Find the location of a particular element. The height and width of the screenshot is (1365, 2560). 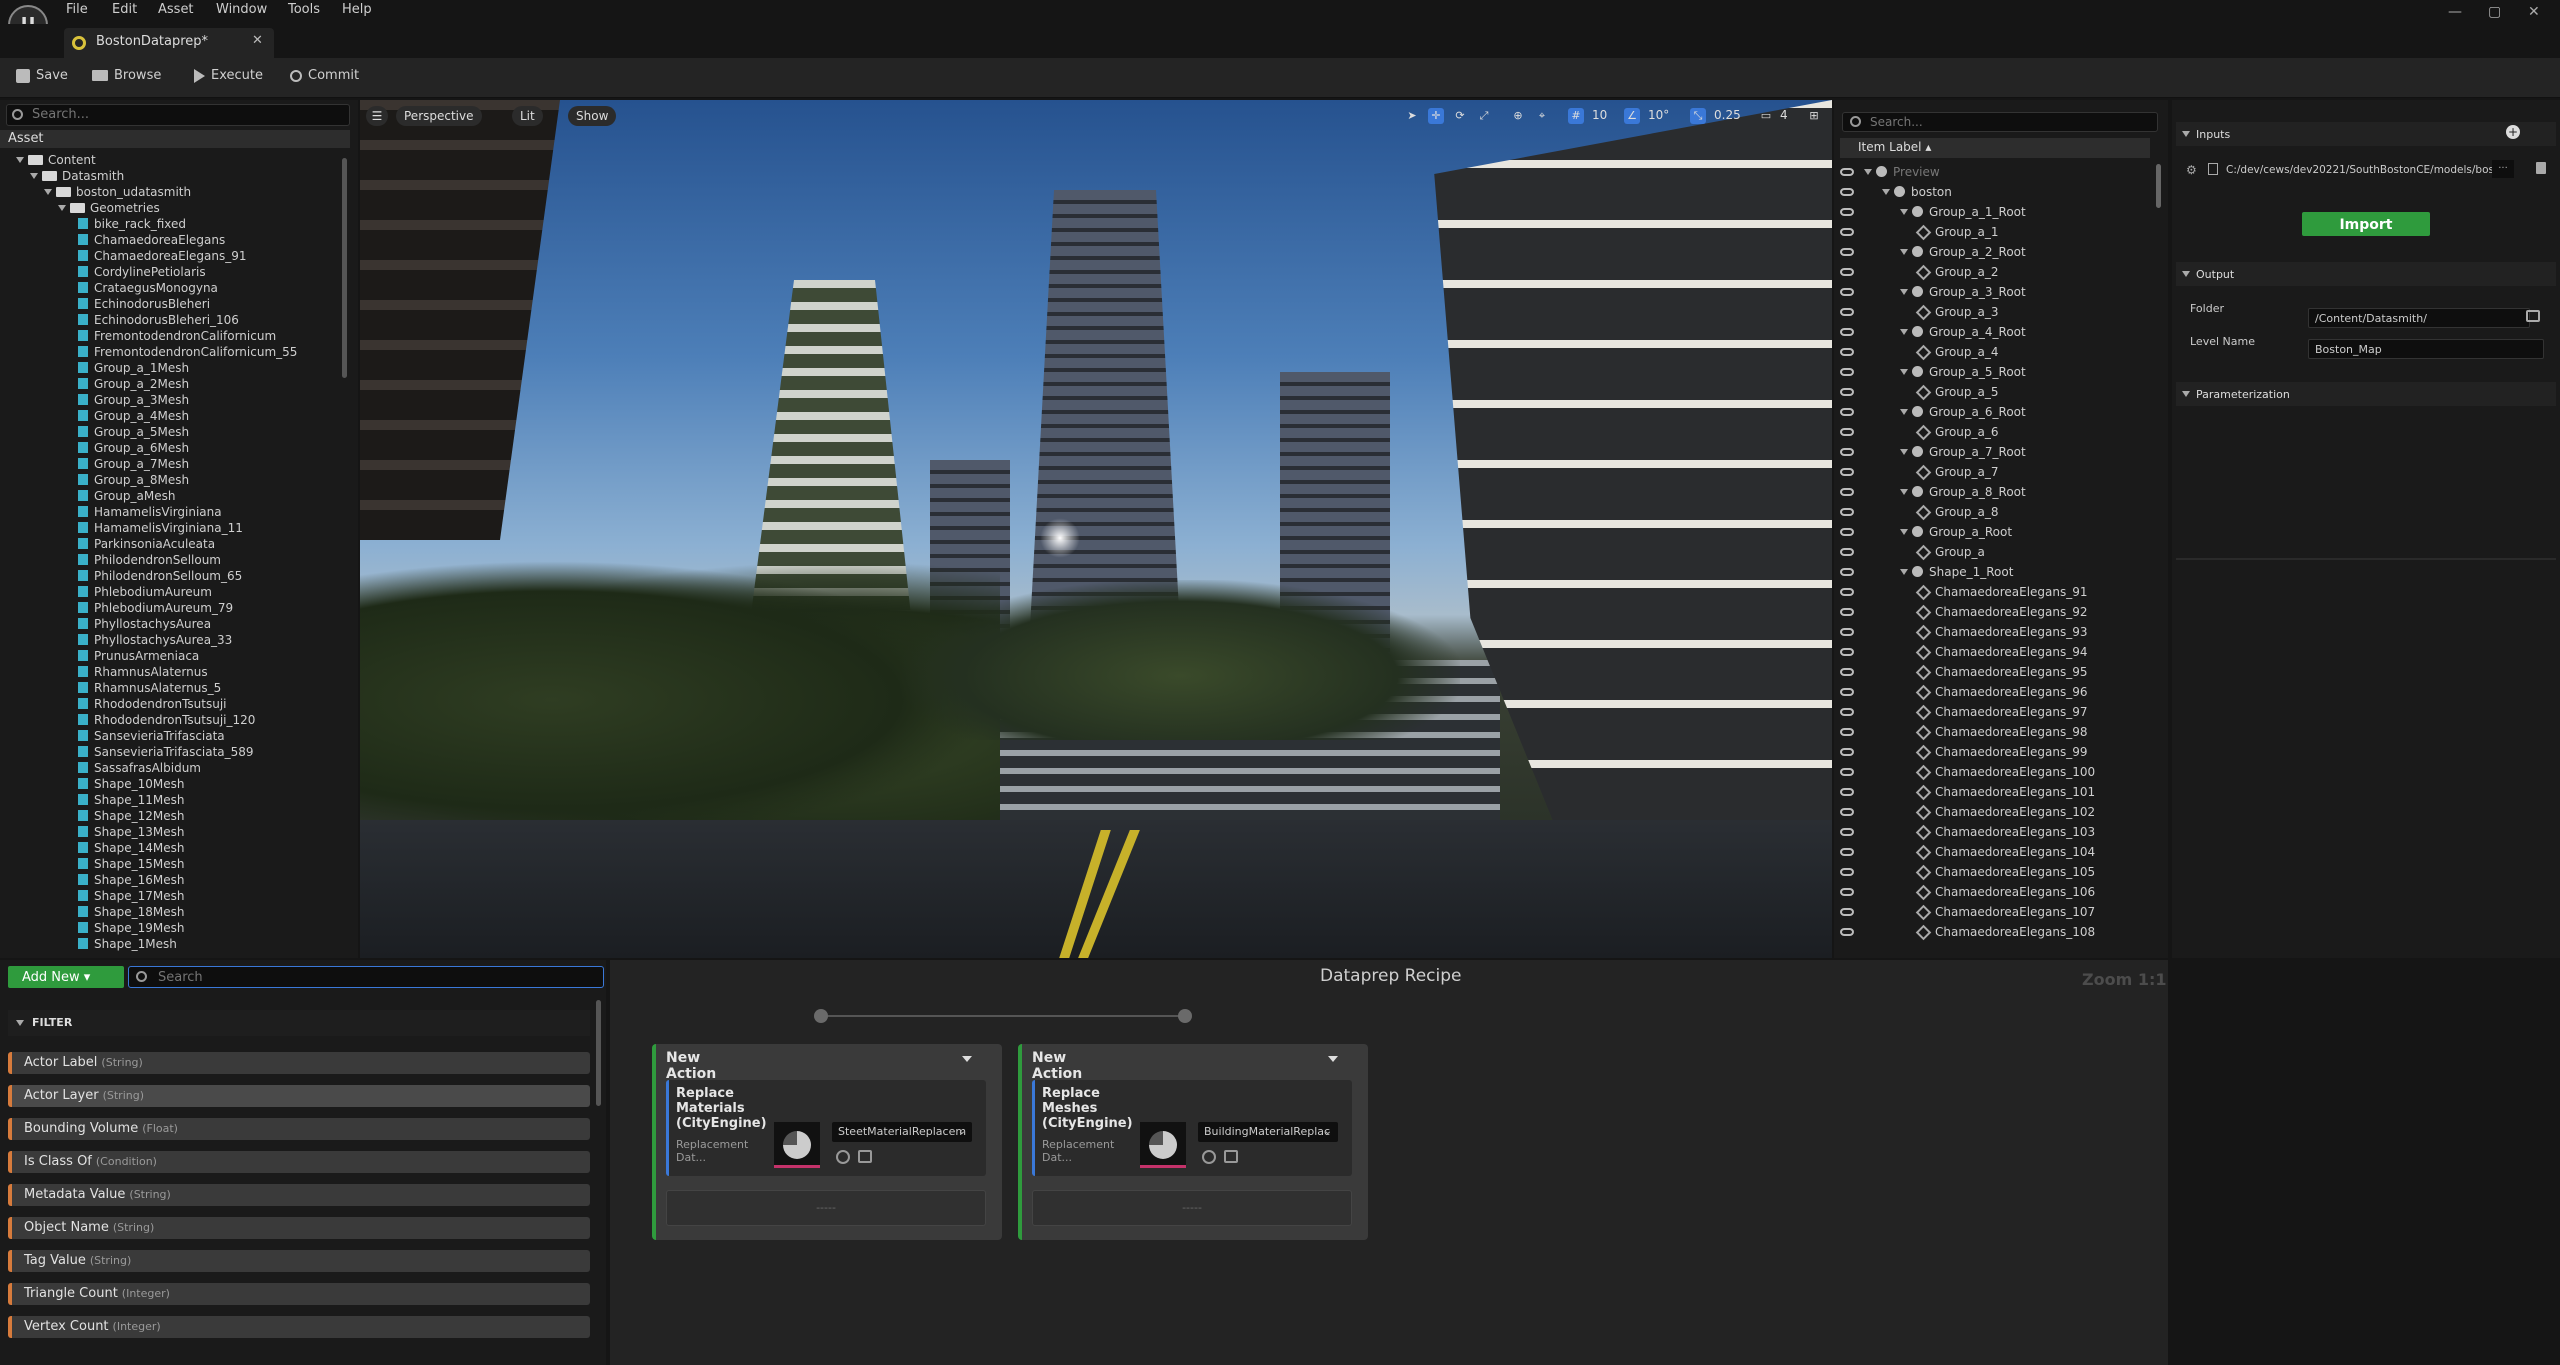

browse-asset-icon is located at coordinates (1231, 1156).